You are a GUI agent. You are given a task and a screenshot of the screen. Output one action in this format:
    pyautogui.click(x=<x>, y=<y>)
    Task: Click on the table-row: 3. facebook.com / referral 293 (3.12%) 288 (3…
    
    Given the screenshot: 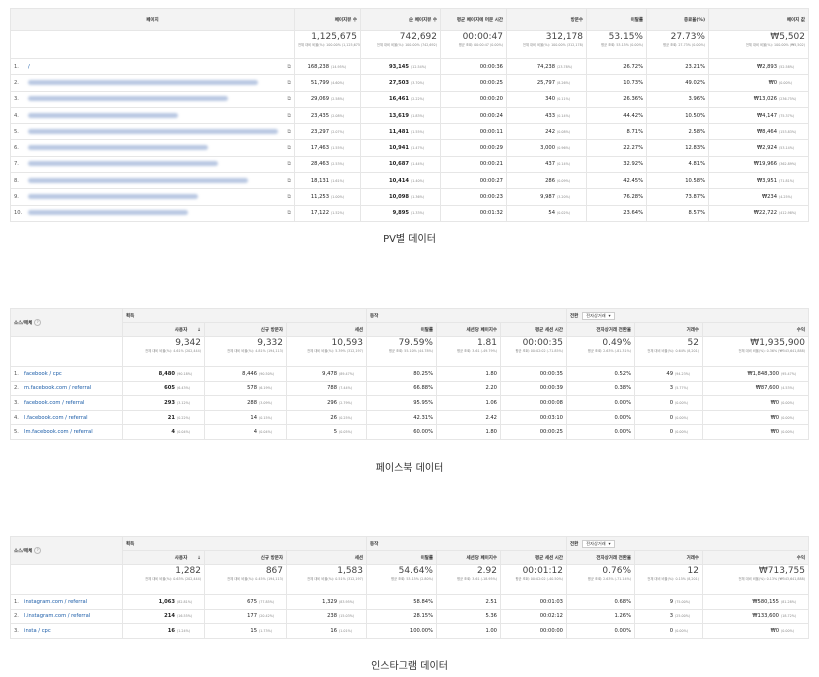 What is the action you would take?
    pyautogui.click(x=409, y=403)
    